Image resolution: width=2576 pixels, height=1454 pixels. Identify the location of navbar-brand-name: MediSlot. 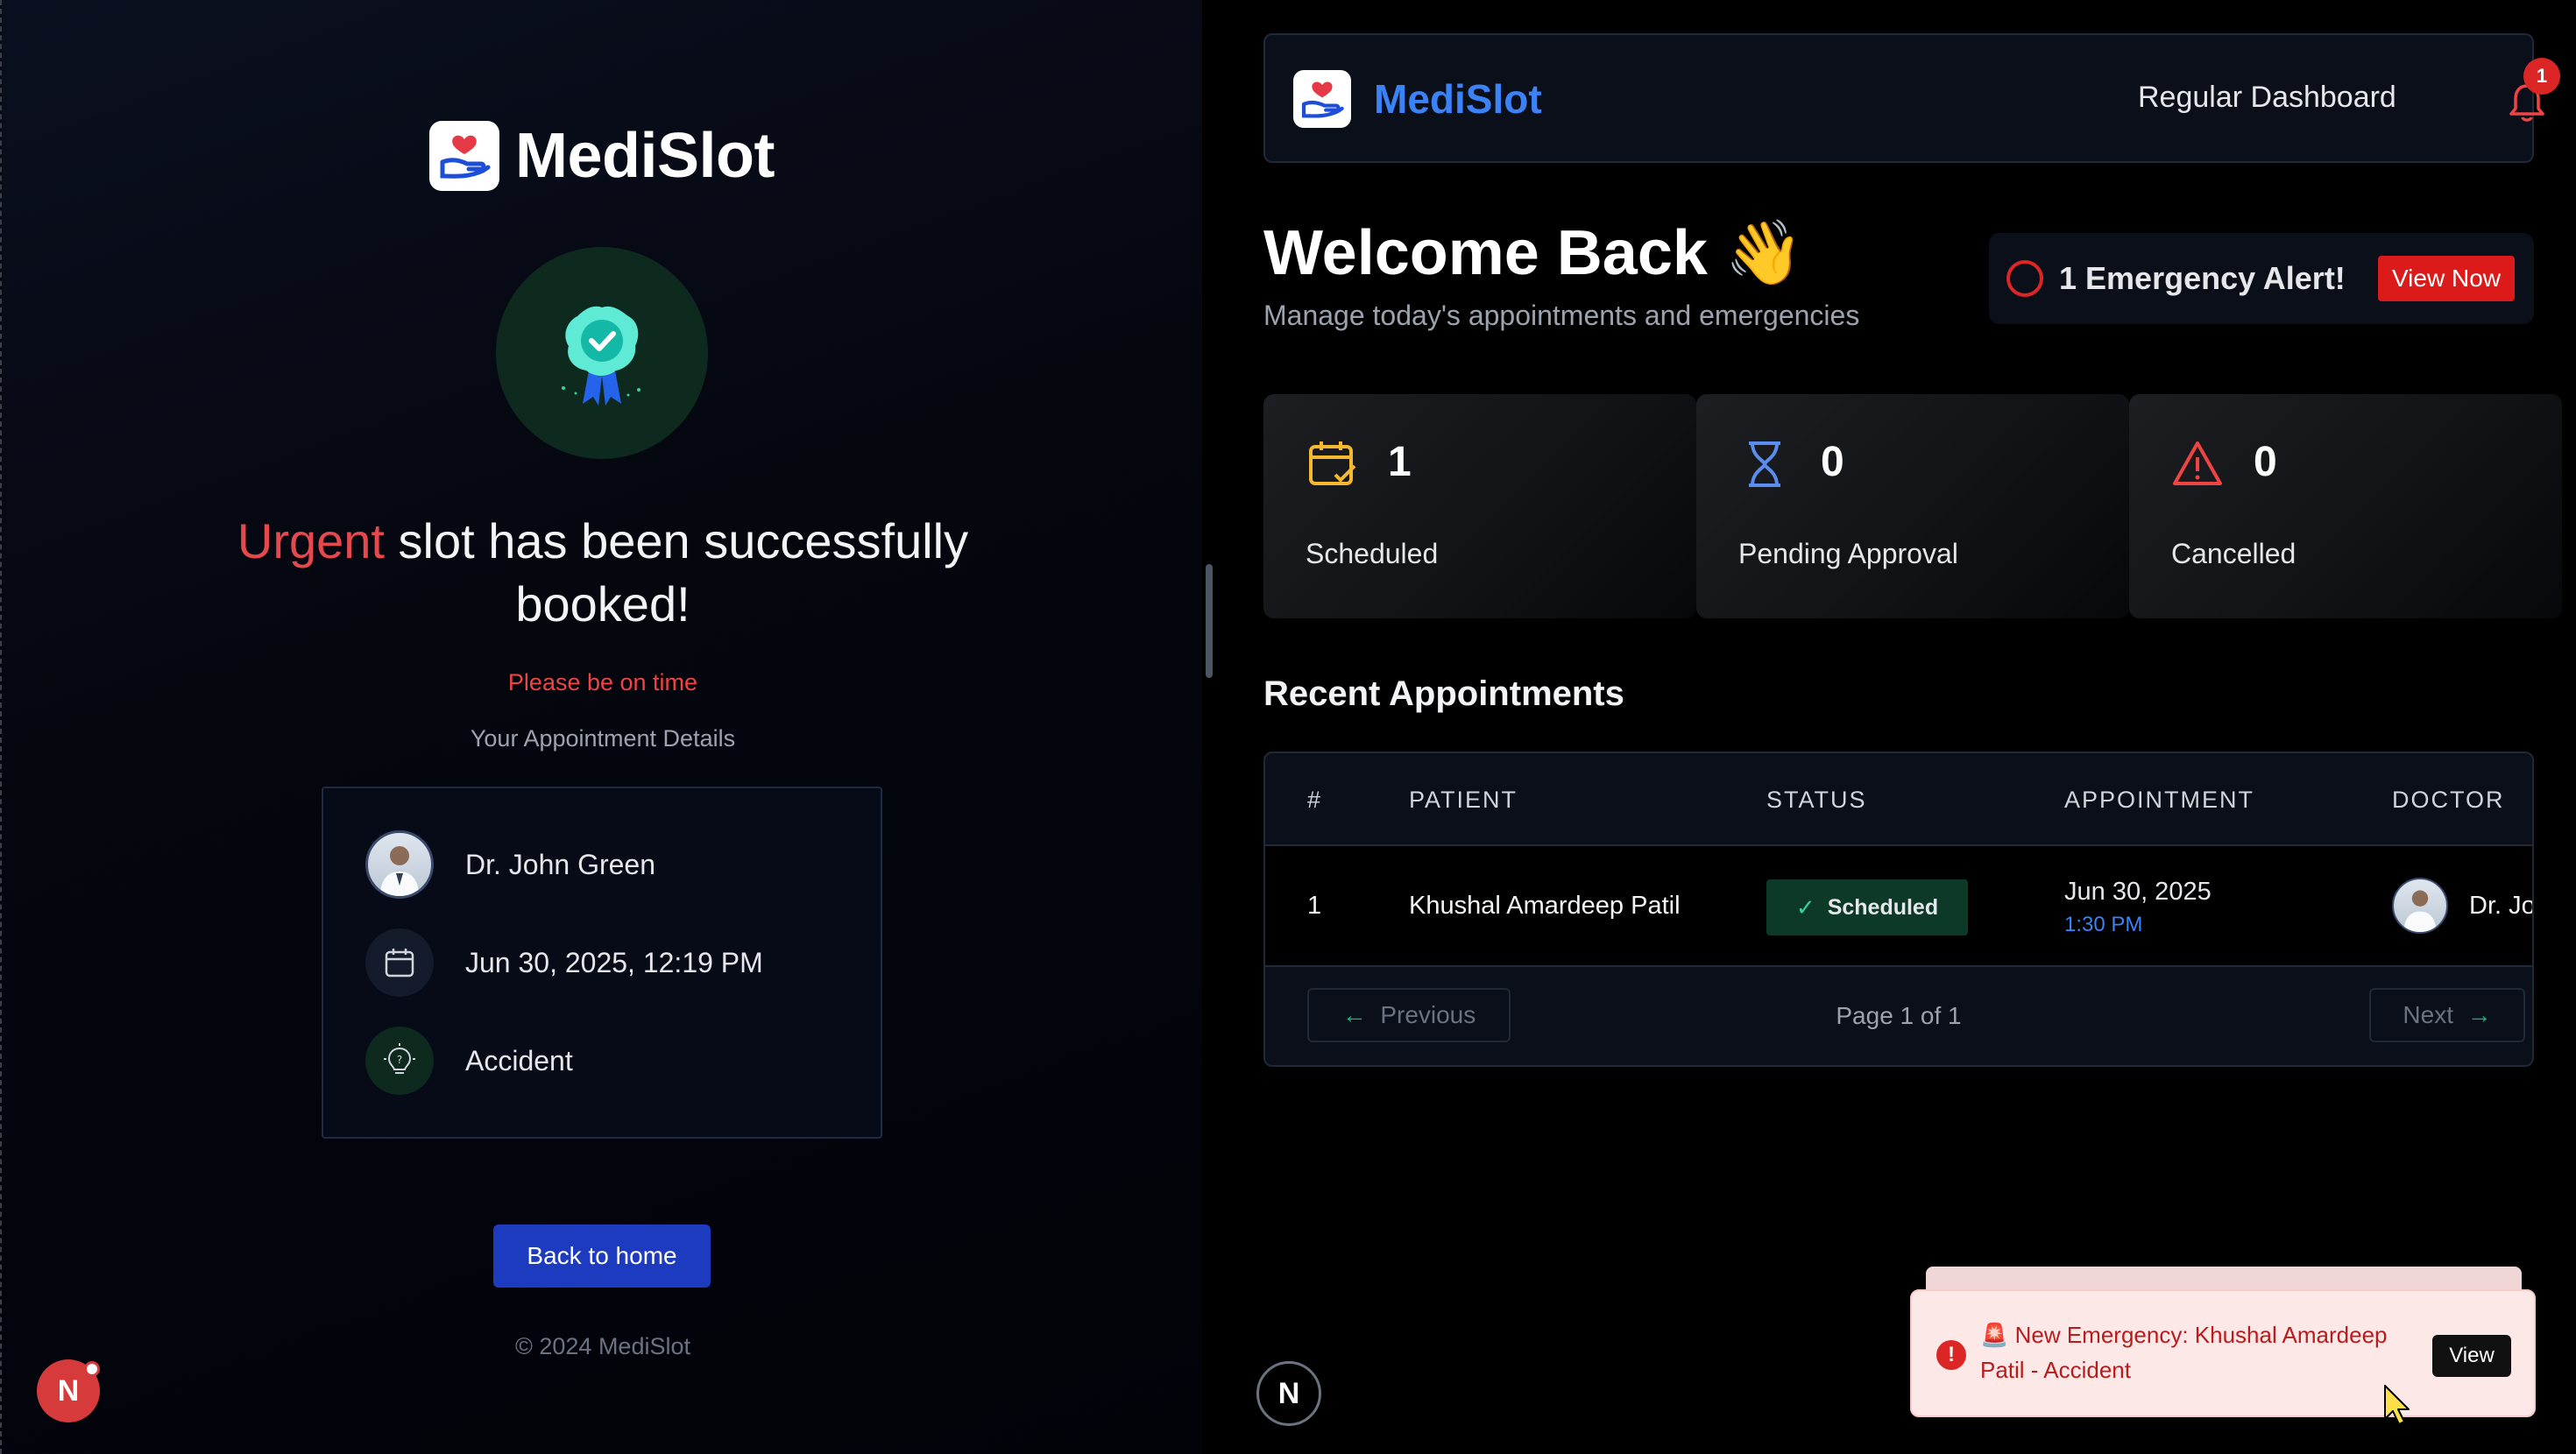
(1458, 99).